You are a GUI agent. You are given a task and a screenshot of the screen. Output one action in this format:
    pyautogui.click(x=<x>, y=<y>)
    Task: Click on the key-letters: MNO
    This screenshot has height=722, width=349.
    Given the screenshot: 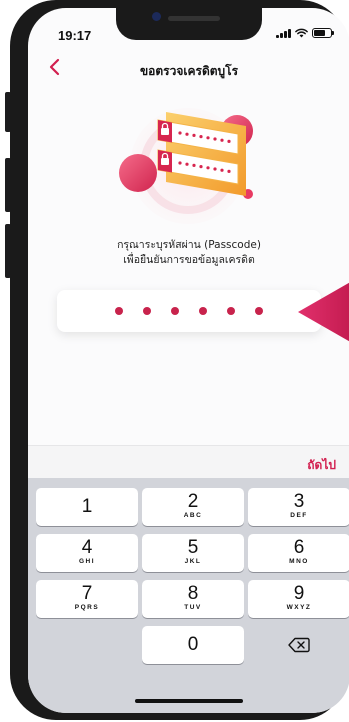 What is the action you would take?
    pyautogui.click(x=299, y=561)
    